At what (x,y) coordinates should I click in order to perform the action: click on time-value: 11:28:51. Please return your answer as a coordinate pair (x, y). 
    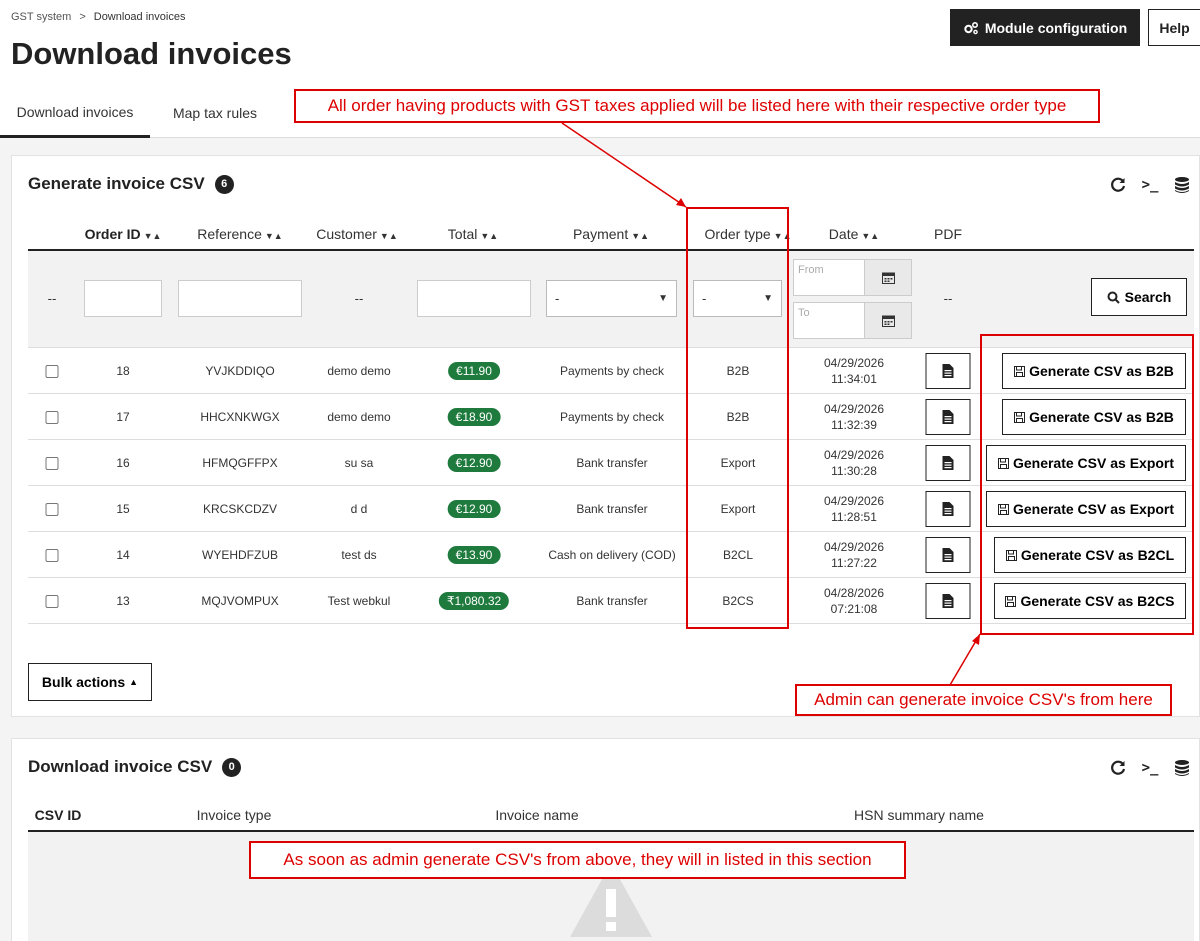
    Looking at the image, I should click on (854, 517).